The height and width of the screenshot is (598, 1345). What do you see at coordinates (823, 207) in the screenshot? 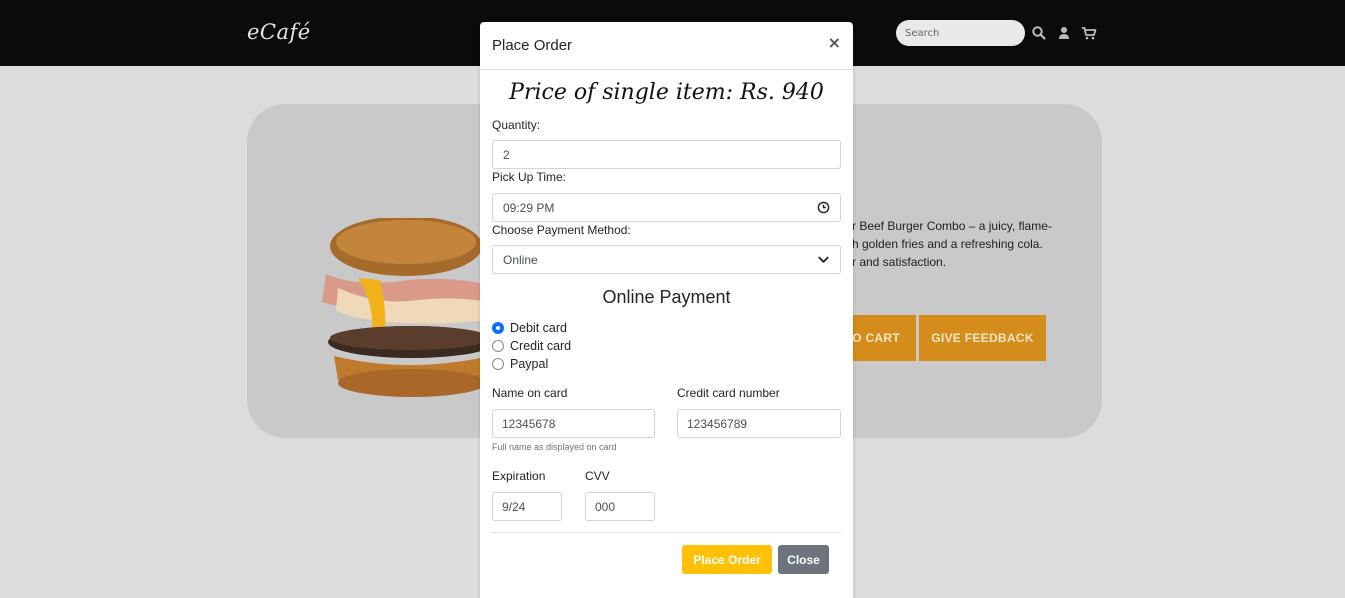
I see `clock-icon` at bounding box center [823, 207].